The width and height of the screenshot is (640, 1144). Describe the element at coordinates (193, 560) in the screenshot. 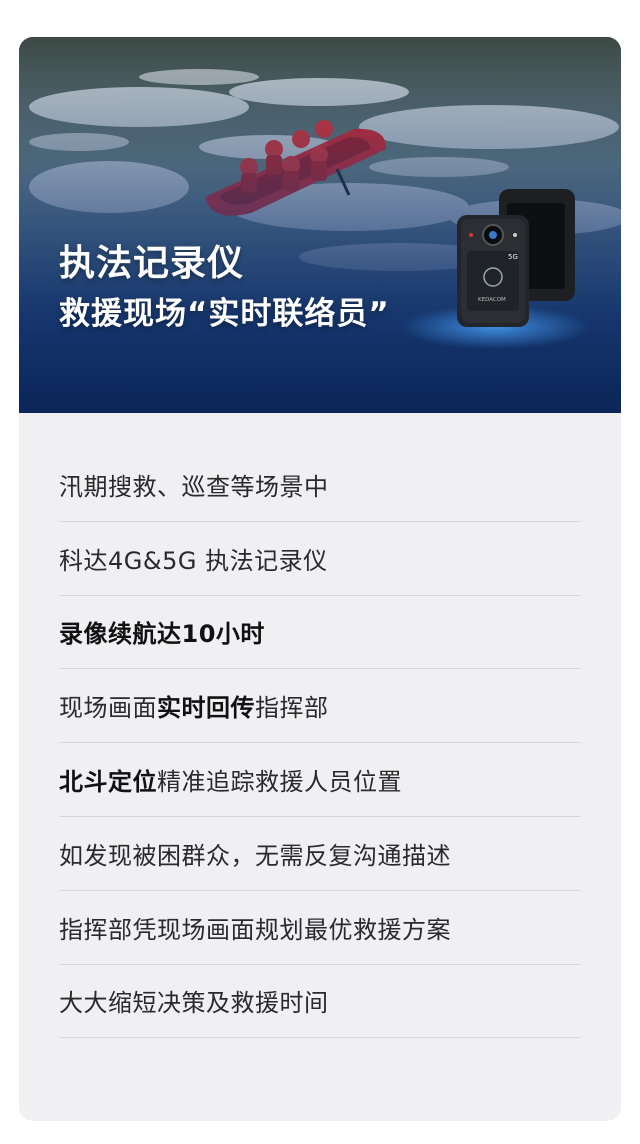

I see `feature-text: 科达4G&5G 执法记录仪` at that location.